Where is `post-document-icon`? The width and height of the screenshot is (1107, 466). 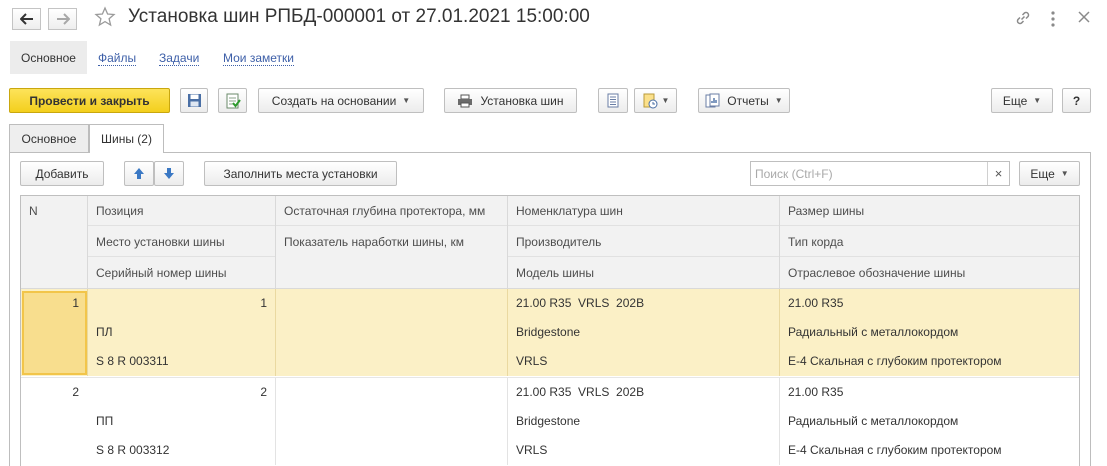 post-document-icon is located at coordinates (233, 100).